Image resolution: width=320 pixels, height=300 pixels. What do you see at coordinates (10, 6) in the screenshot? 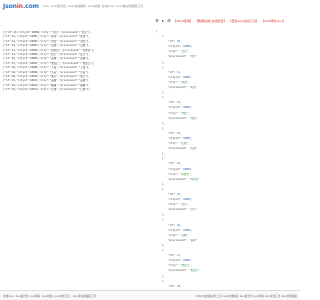
I see `logo-part-json: Json` at bounding box center [10, 6].